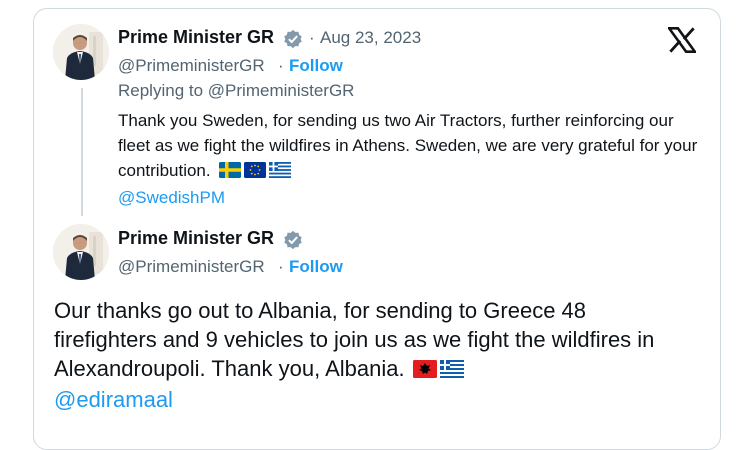  Describe the element at coordinates (254, 172) in the screenshot. I see `eu-flag-icon` at that location.